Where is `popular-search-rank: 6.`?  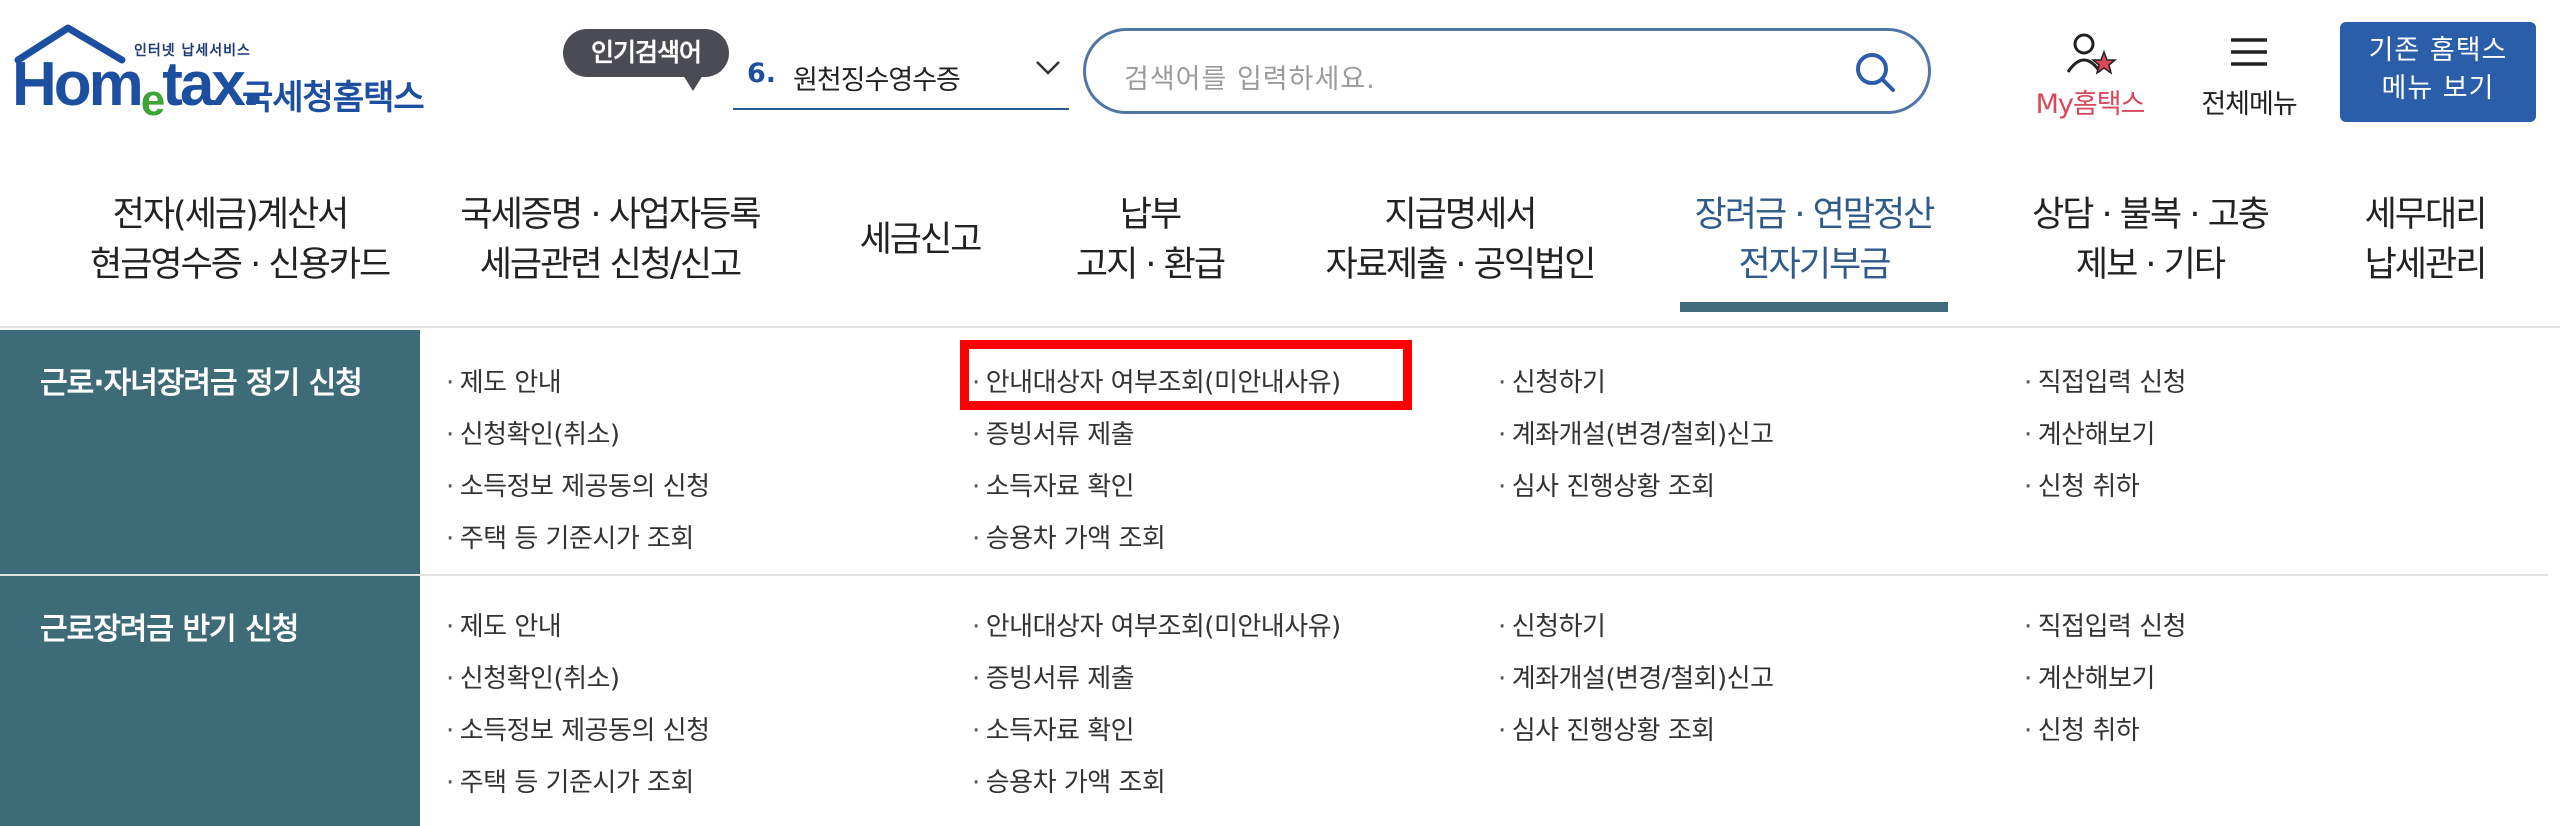
popular-search-rank: 6. is located at coordinates (762, 73).